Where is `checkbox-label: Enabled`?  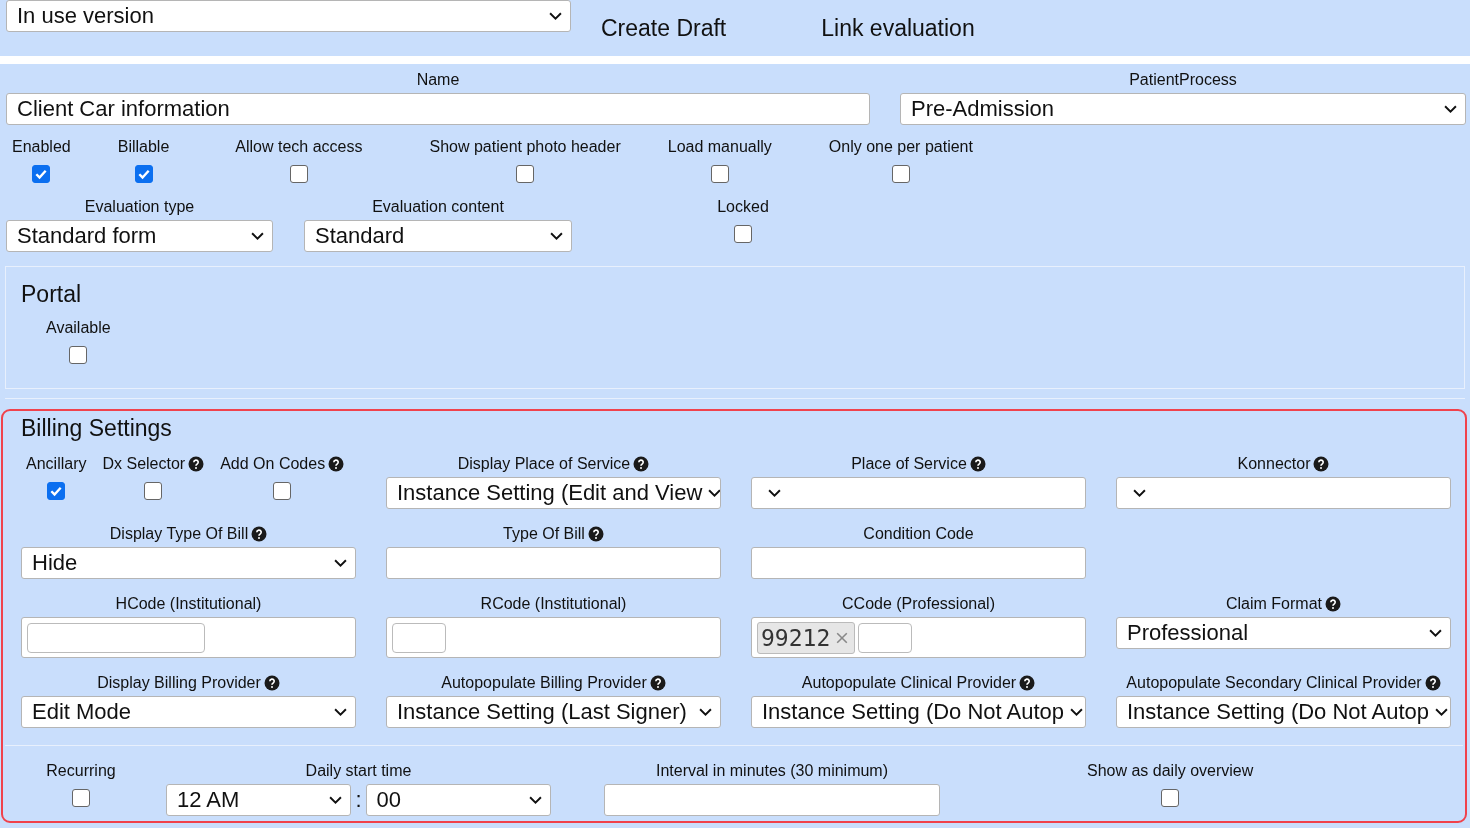 checkbox-label: Enabled is located at coordinates (41, 147).